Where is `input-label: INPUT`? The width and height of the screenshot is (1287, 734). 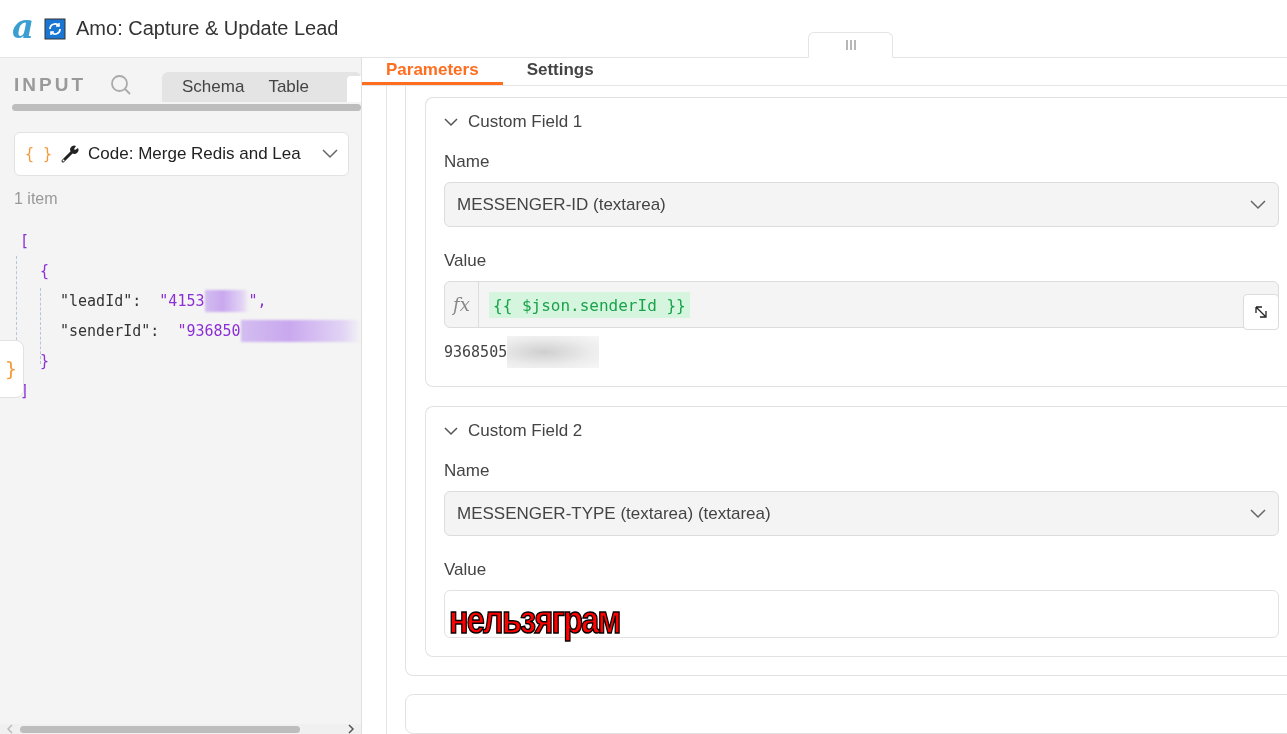 input-label: INPUT is located at coordinates (50, 85).